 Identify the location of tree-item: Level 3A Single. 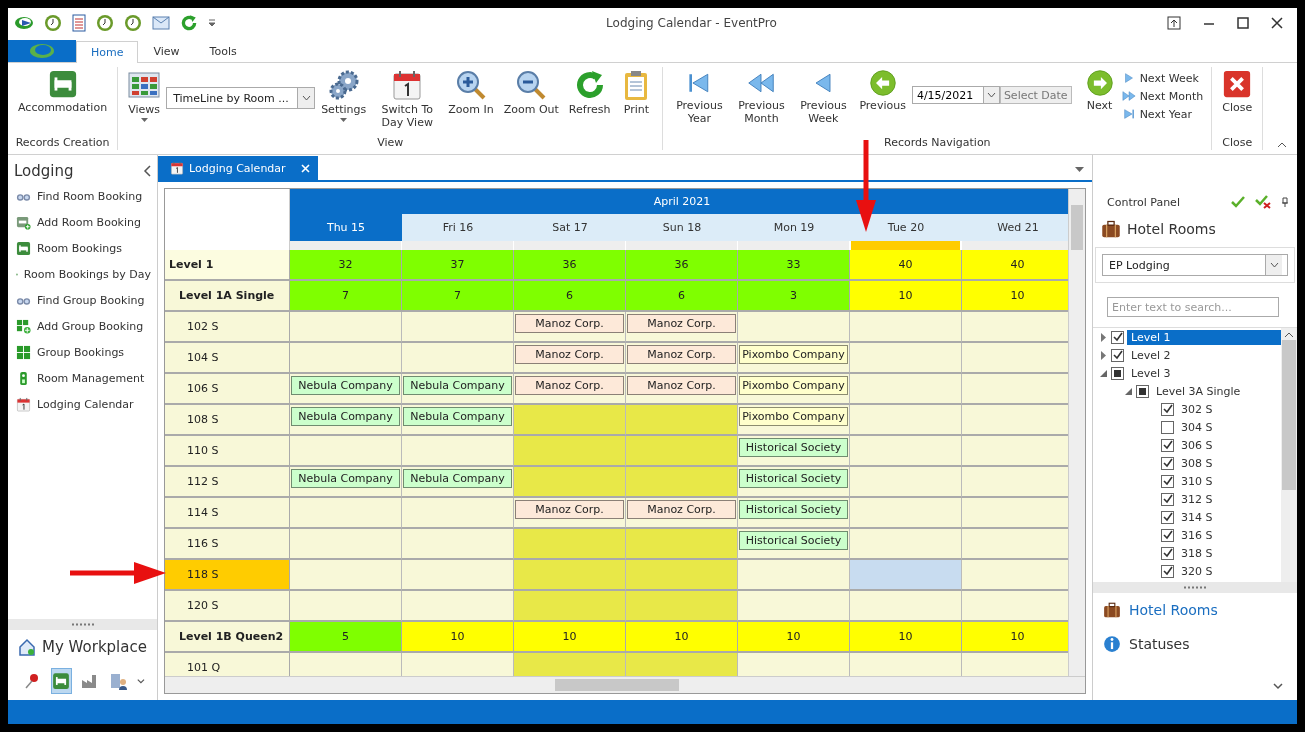
(1198, 391).